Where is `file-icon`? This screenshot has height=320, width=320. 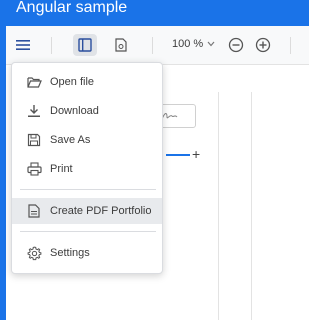
file-icon is located at coordinates (121, 45).